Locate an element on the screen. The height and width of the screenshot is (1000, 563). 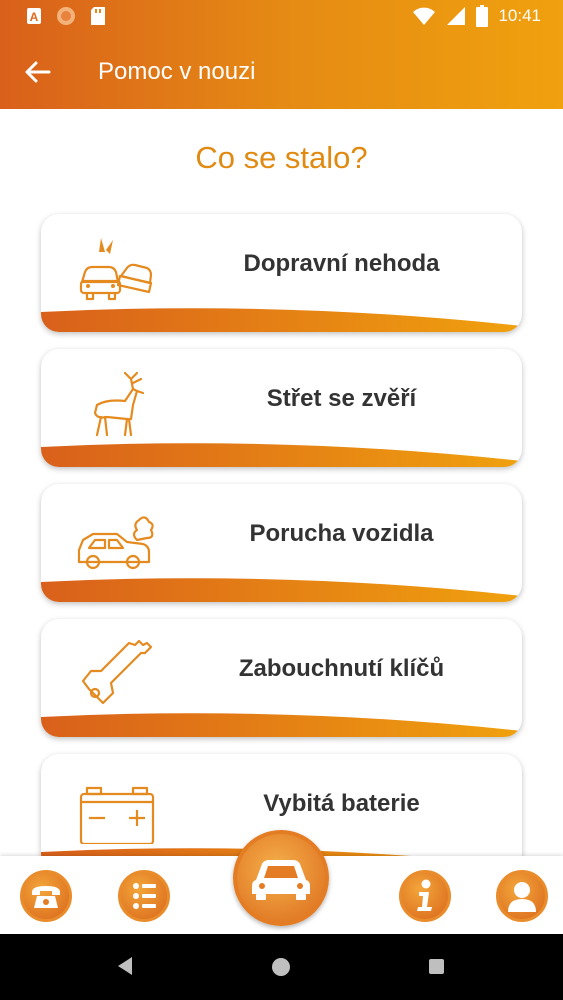
status-notifications: A is located at coordinates (66, 16).